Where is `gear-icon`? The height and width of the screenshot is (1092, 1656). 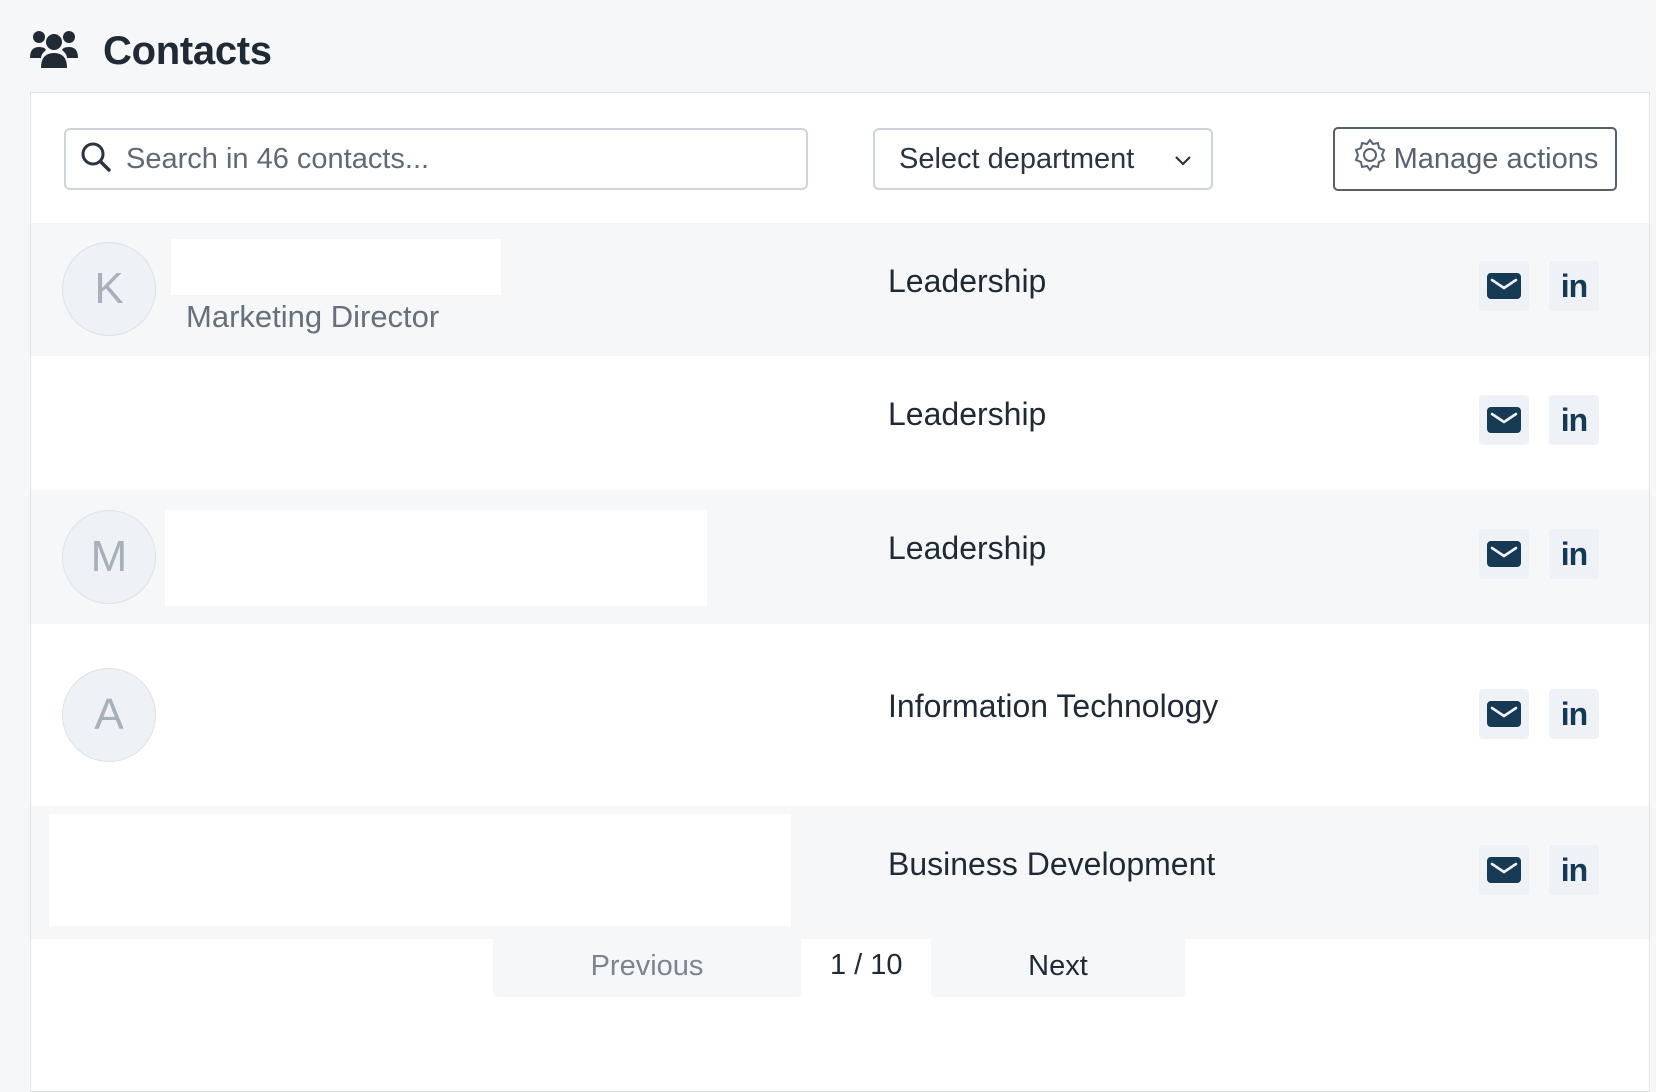 gear-icon is located at coordinates (1370, 159).